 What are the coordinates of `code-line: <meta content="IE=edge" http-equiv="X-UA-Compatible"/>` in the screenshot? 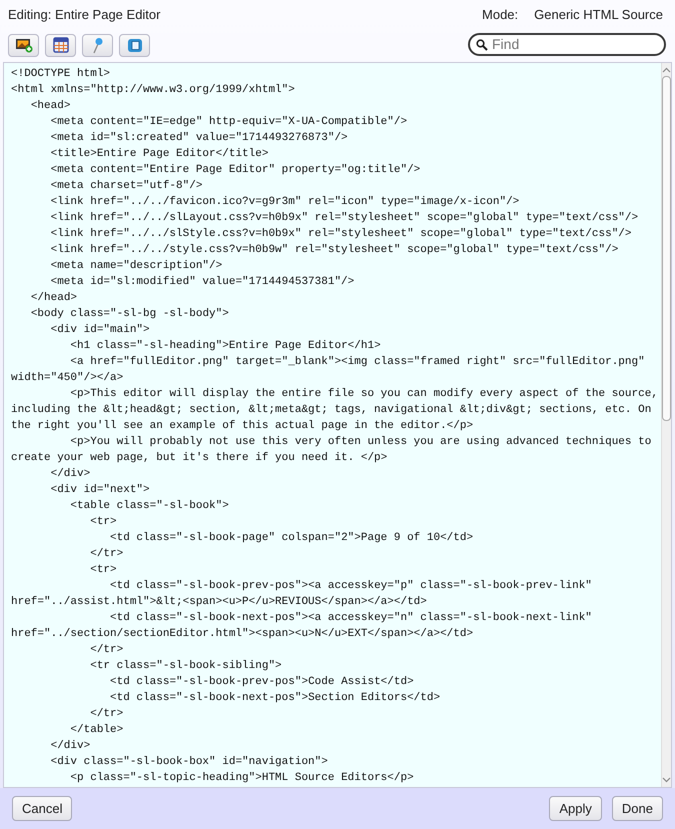 It's located at (229, 122).